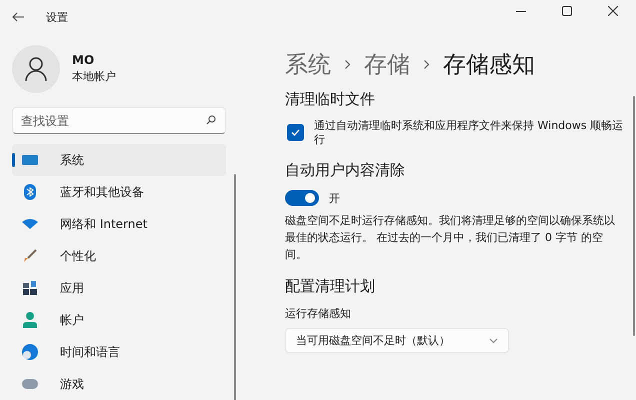  I want to click on wifi-icon, so click(30, 224).